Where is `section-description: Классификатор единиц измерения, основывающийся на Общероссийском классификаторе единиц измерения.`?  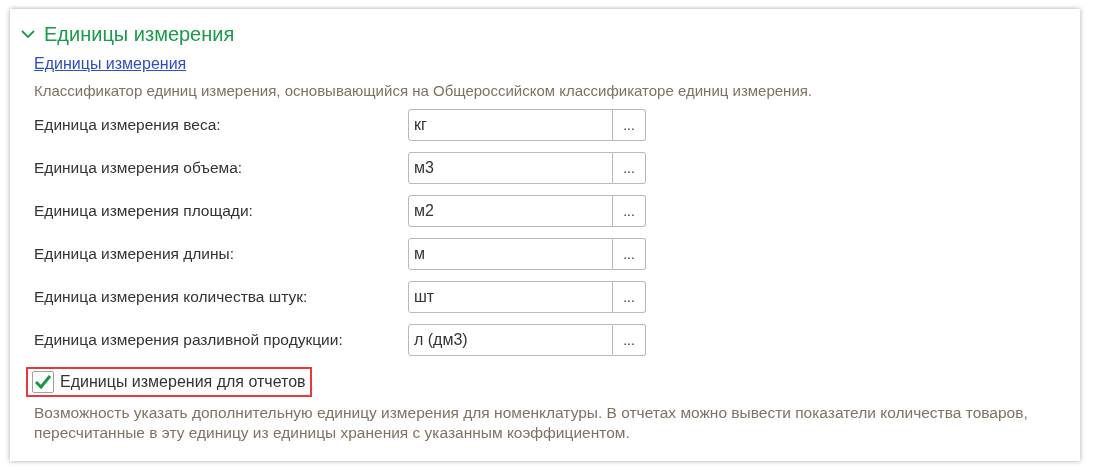
section-description: Классификатор единиц измерения, основывающийся на Общероссийском классификаторе единиц измерения. is located at coordinates (424, 90).